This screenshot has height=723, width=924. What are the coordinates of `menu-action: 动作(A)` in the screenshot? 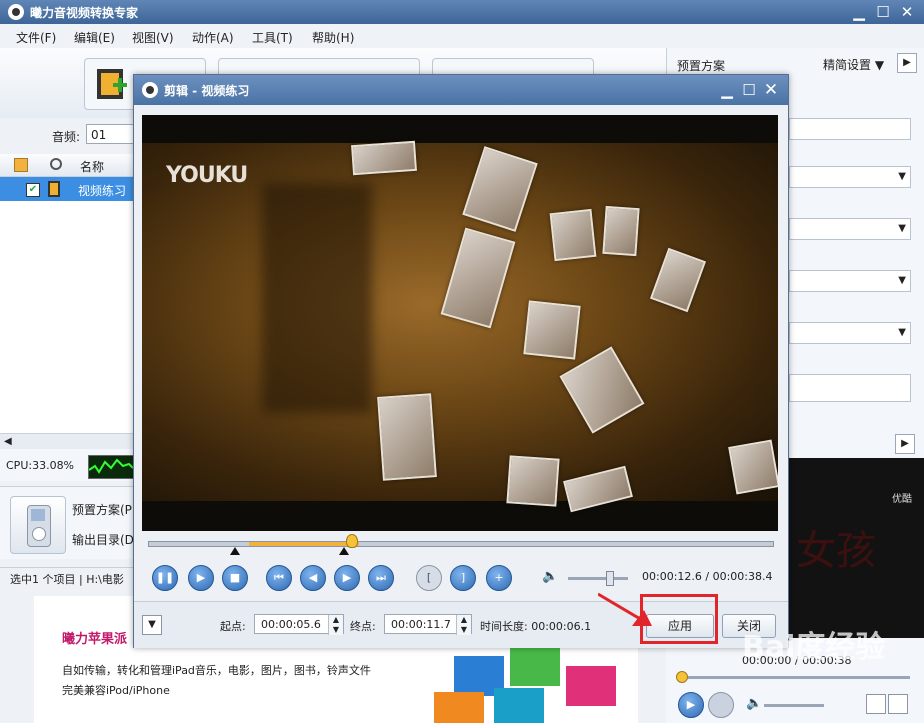 It's located at (213, 37).